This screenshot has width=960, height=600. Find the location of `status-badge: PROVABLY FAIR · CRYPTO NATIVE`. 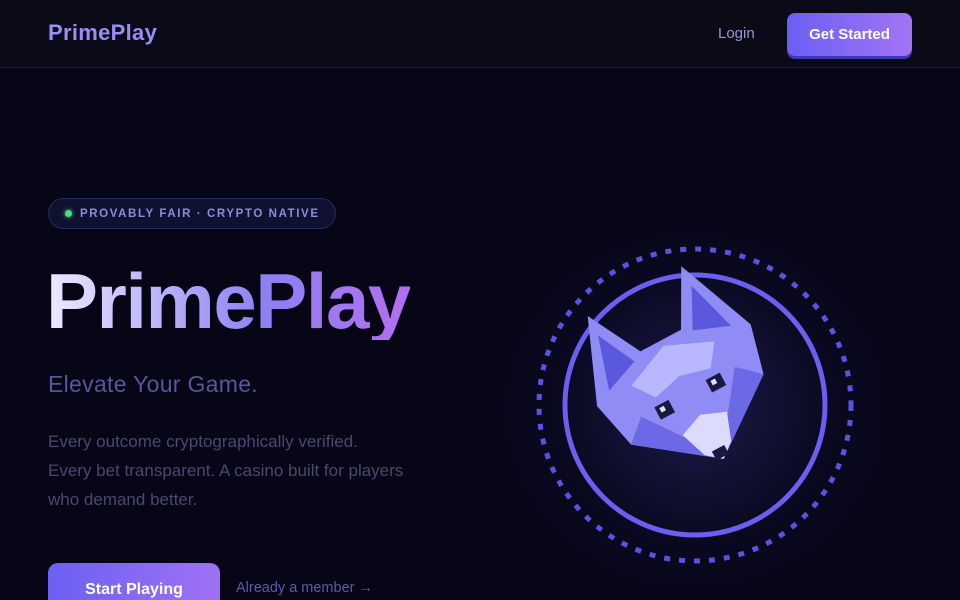

status-badge: PROVABLY FAIR · CRYPTO NATIVE is located at coordinates (192, 213).